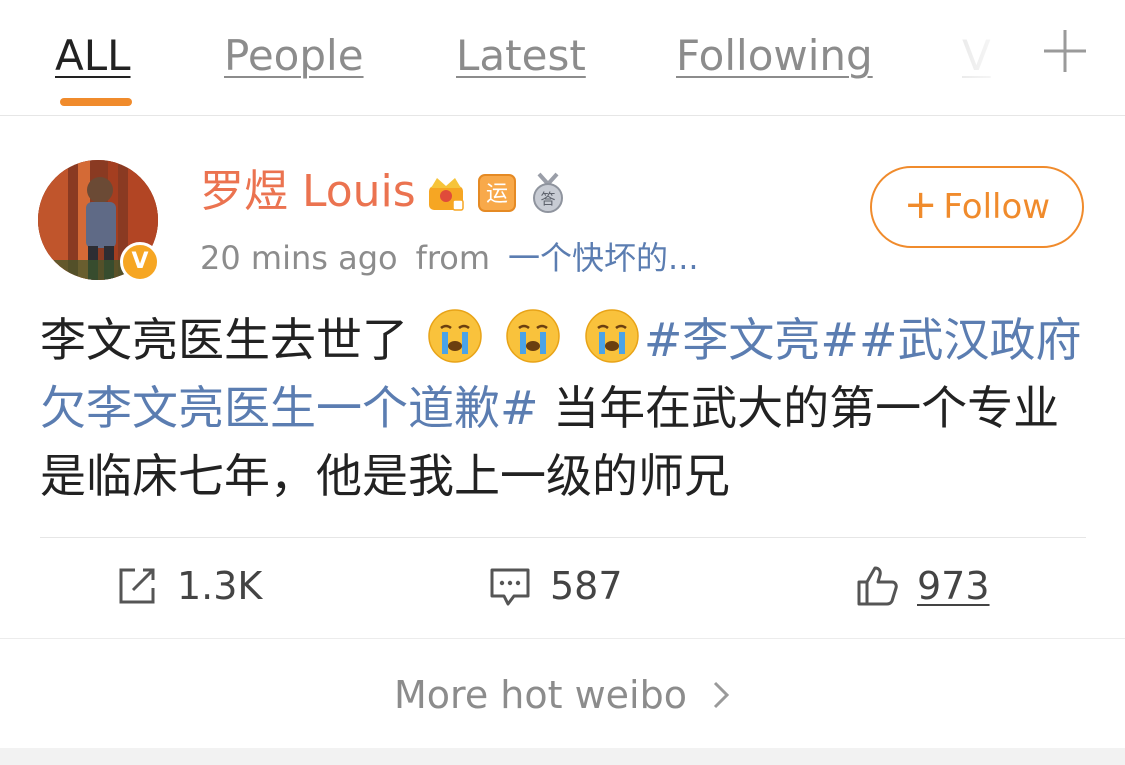 The height and width of the screenshot is (765, 1125). I want to click on more-hot-weibo-label: More hot weibo, so click(540, 695).